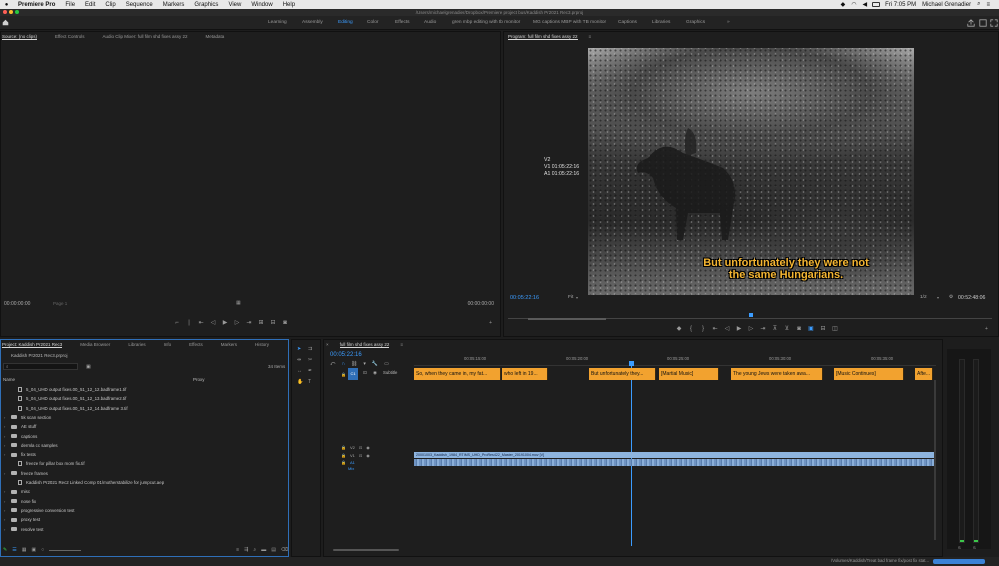 Image resolution: width=999 pixels, height=566 pixels. I want to click on project-item: › proxy test, so click(144, 519).